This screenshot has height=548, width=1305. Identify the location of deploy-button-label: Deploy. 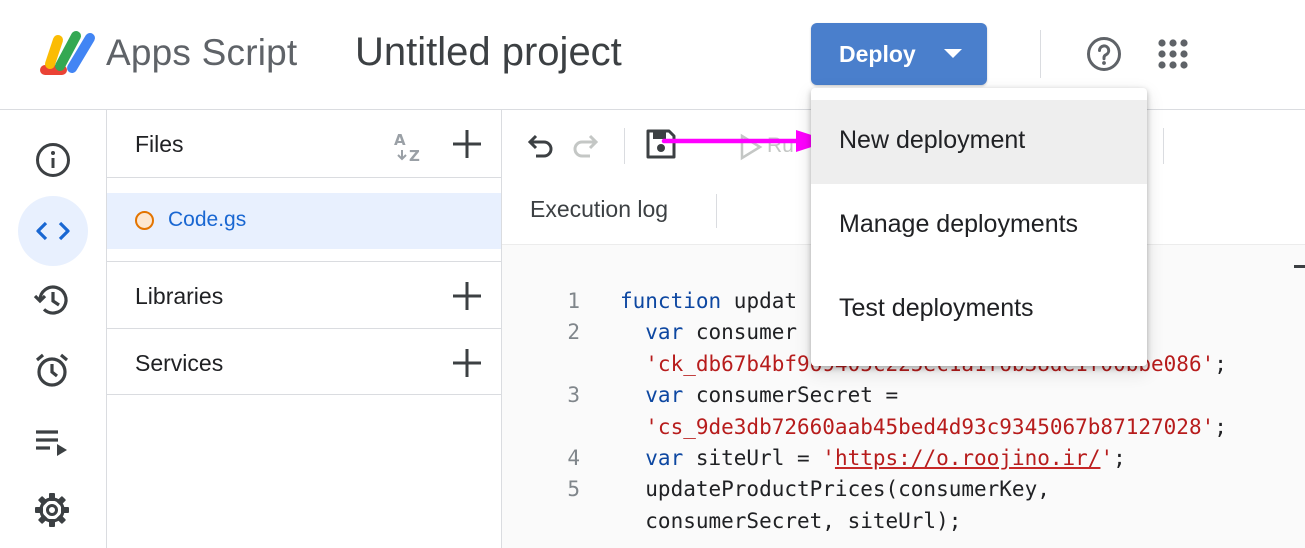
(877, 54).